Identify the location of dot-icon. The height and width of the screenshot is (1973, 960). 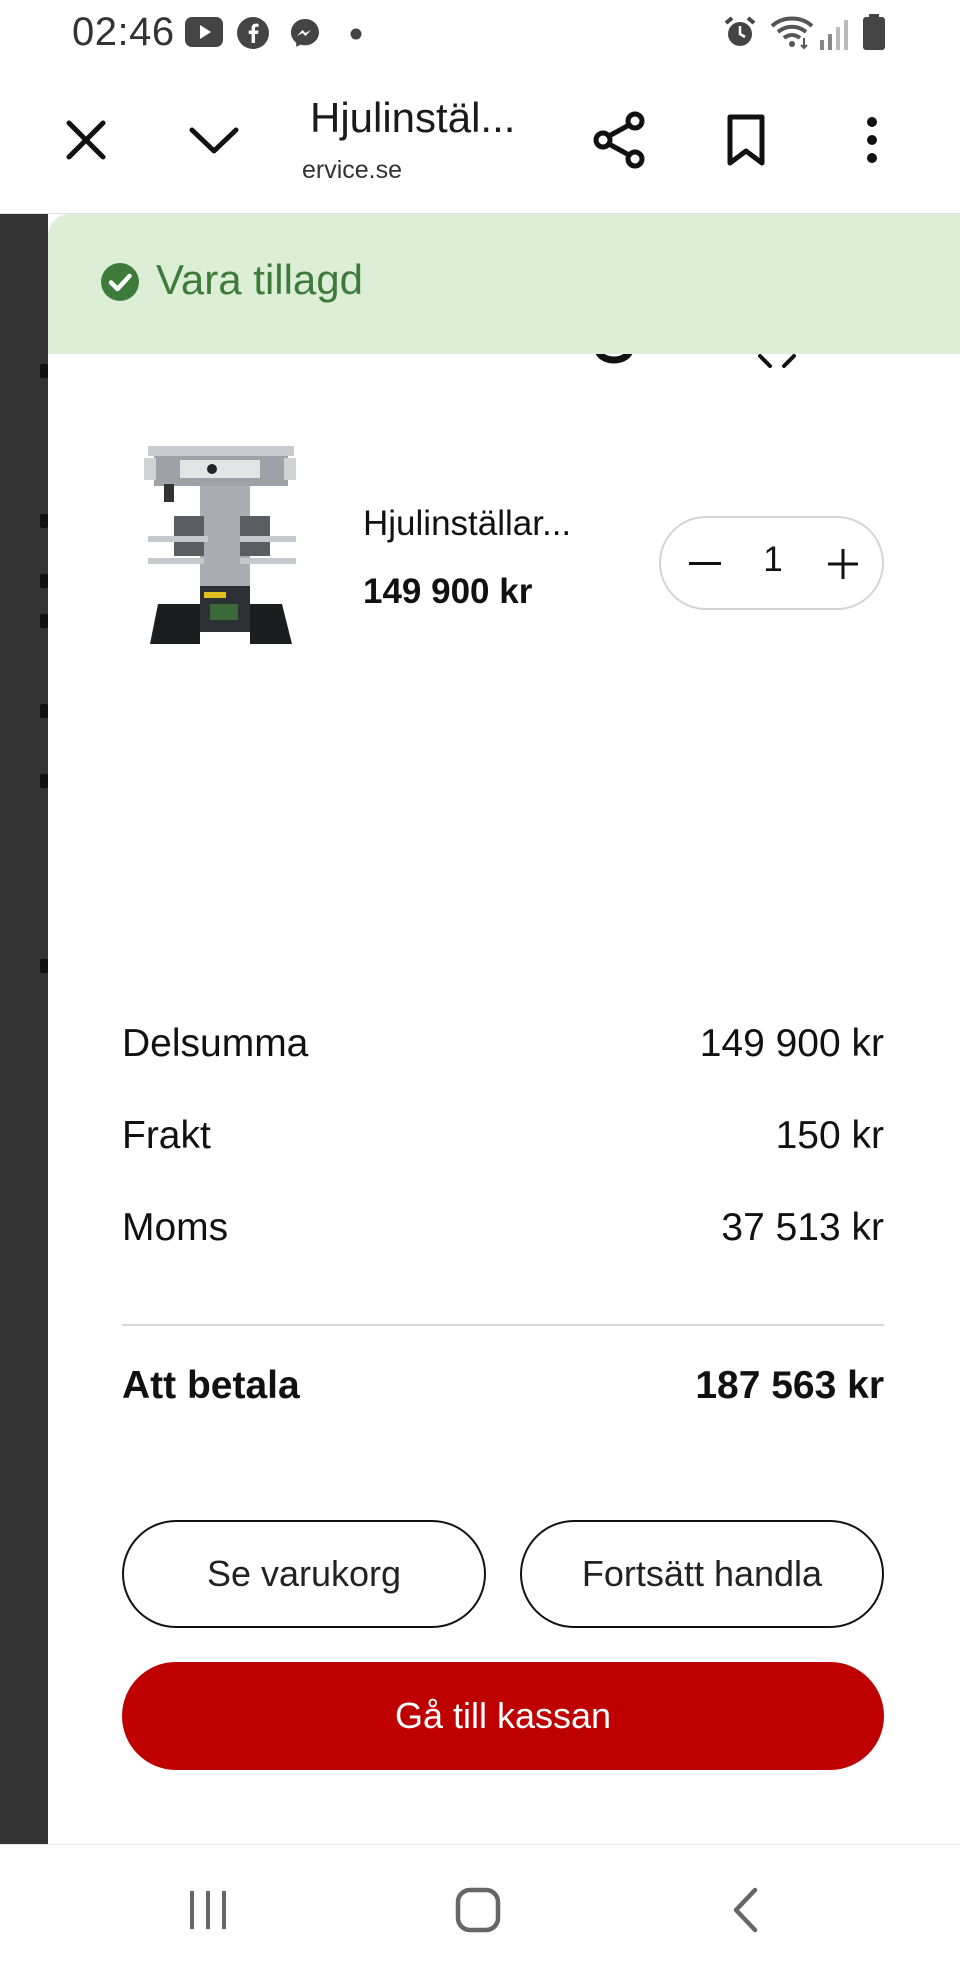
(356, 36).